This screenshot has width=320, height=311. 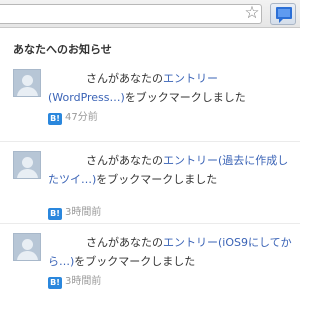 What do you see at coordinates (131, 14) in the screenshot?
I see `address-bar` at bounding box center [131, 14].